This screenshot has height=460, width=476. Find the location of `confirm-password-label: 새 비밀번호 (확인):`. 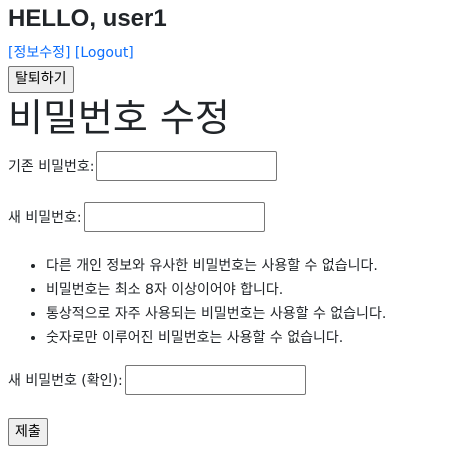

confirm-password-label: 새 비밀번호 (확인): is located at coordinates (65, 381).